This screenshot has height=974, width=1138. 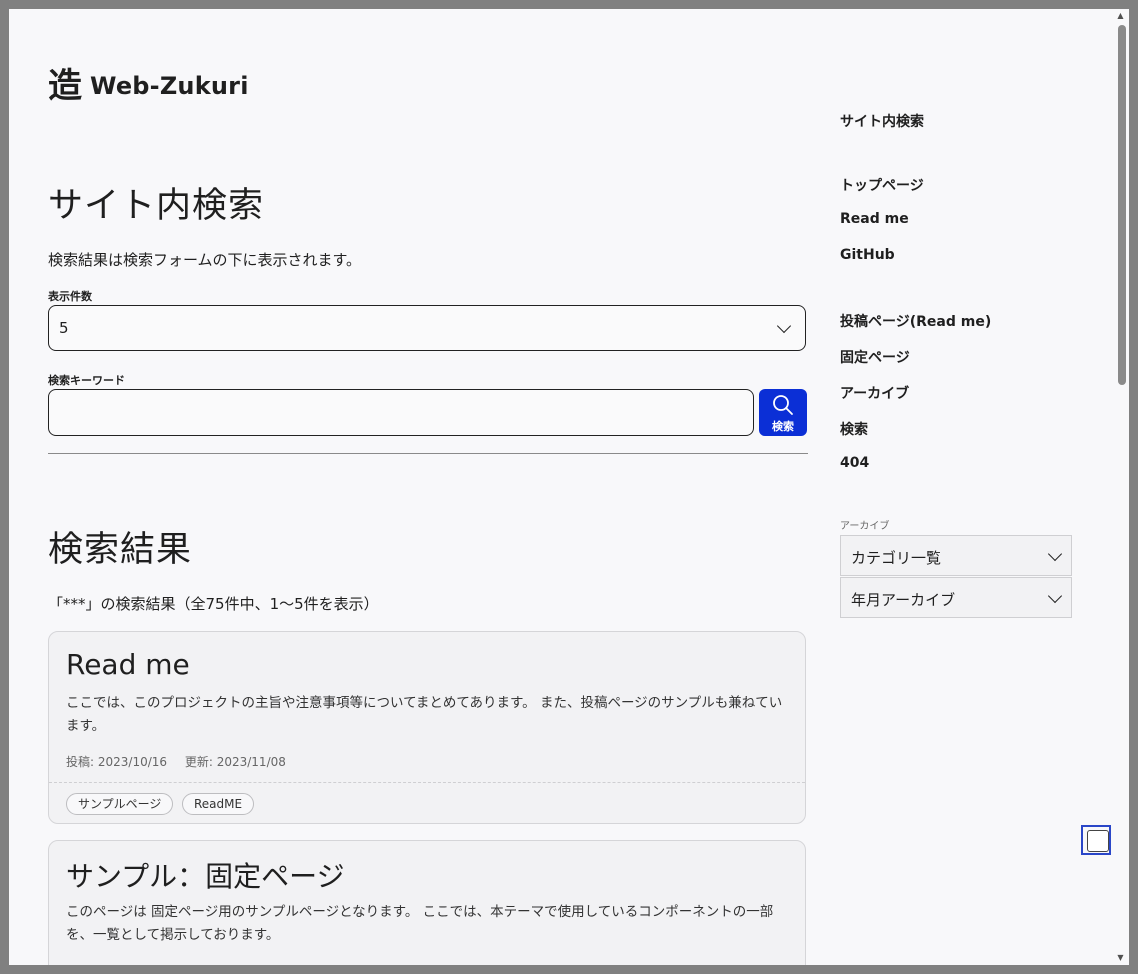 I want to click on updated-date: 更新: 2023/11/08, so click(x=235, y=762).